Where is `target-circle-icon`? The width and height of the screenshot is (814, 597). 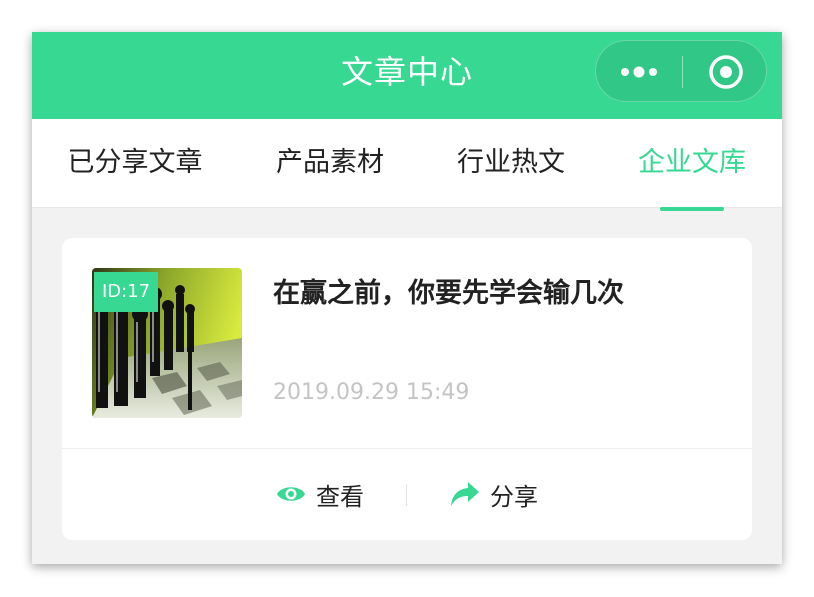 target-circle-icon is located at coordinates (725, 72).